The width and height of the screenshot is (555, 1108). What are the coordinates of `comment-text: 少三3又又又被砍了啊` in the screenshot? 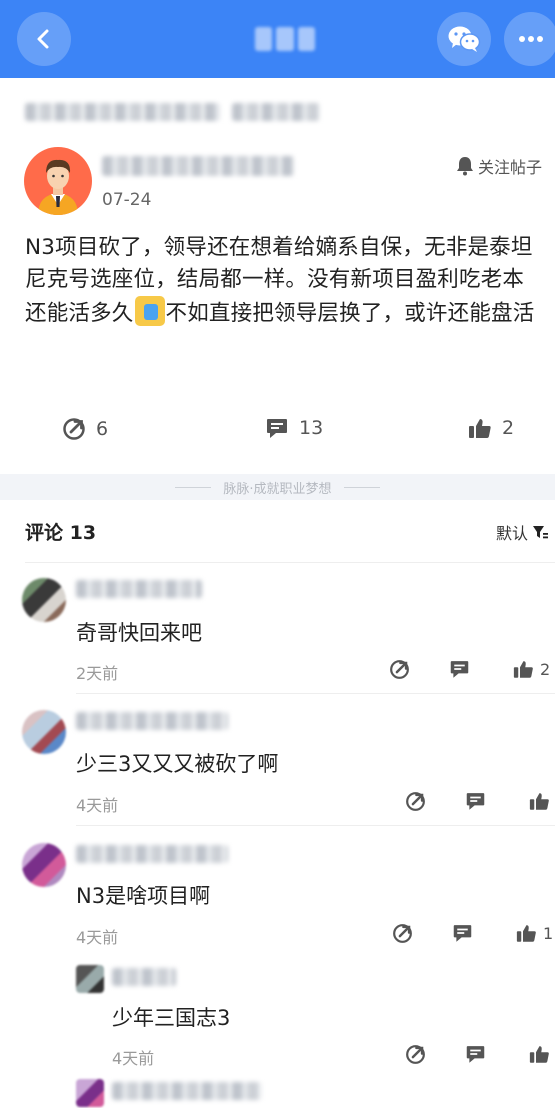 It's located at (177, 764).